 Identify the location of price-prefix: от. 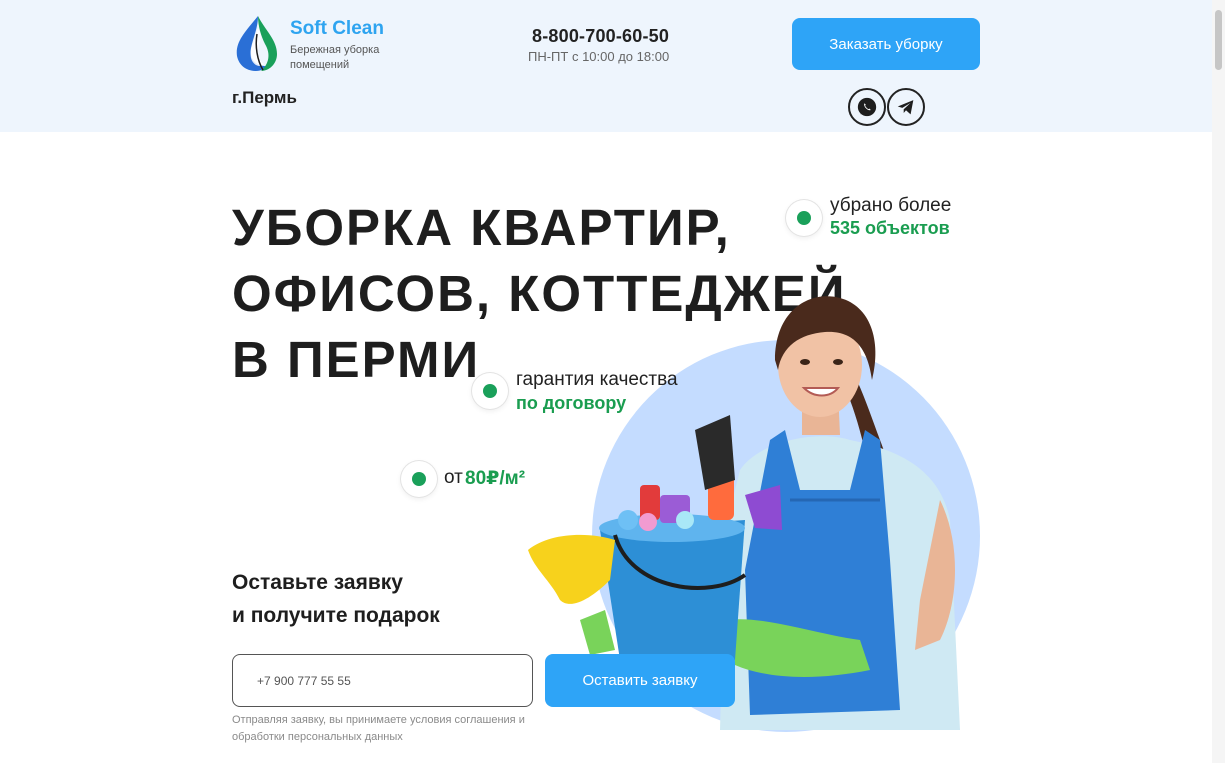
(453, 477).